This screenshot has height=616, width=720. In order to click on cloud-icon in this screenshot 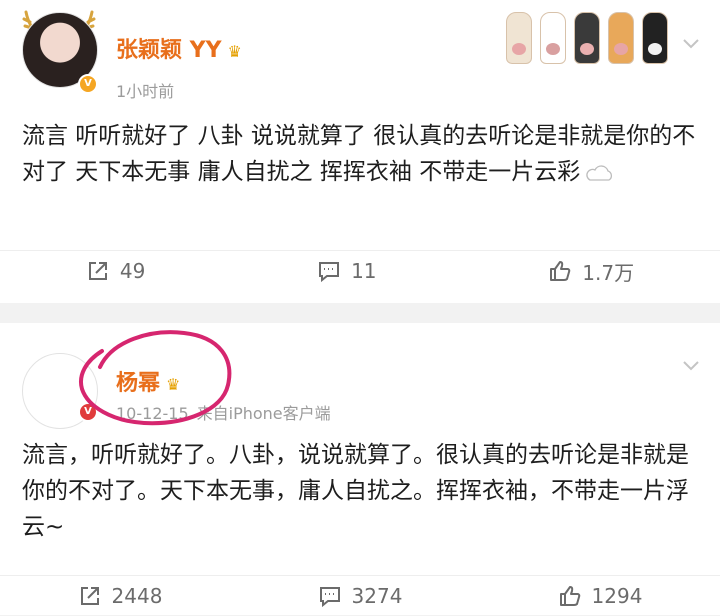, I will do `click(599, 172)`.